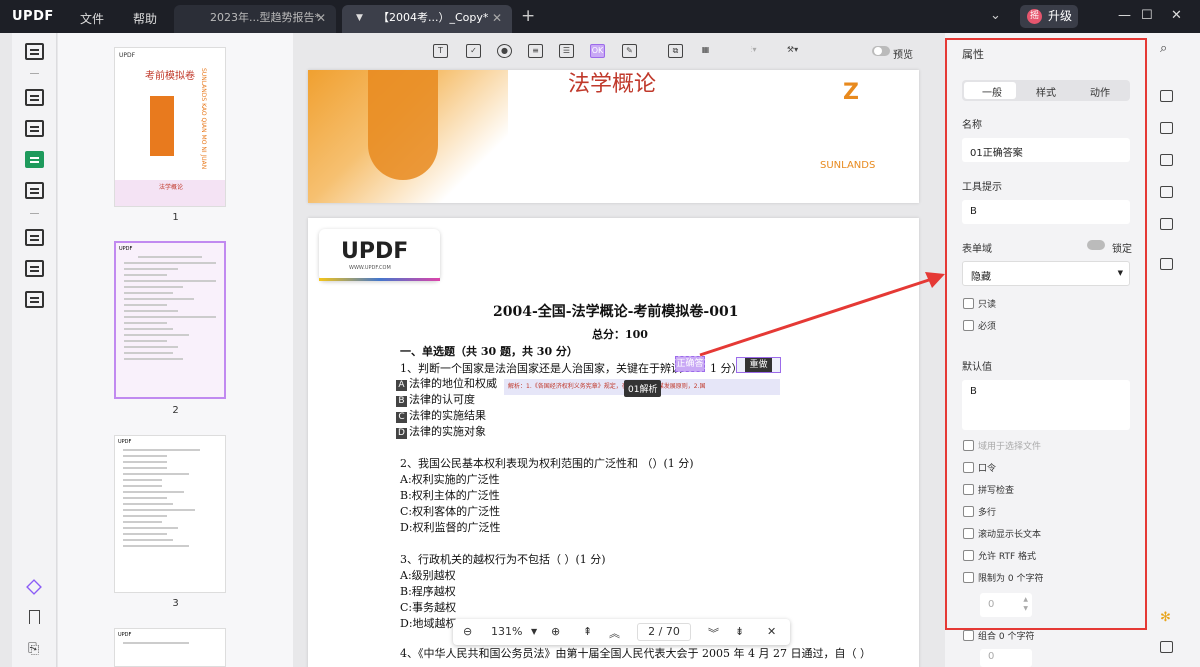 The width and height of the screenshot is (1200, 667). Describe the element at coordinates (664, 632) in the screenshot. I see `page-input: 2 / 70` at that location.